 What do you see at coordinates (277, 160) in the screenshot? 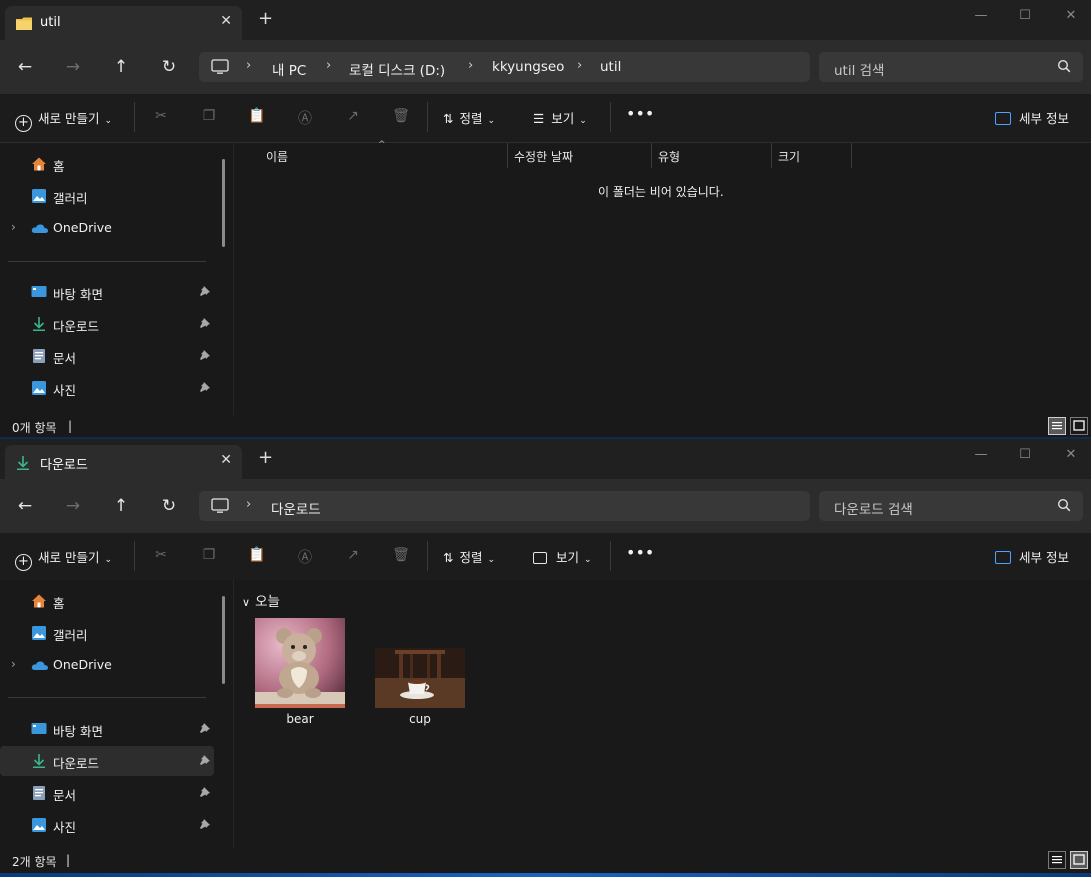
I see `column-header-name: 이름` at bounding box center [277, 160].